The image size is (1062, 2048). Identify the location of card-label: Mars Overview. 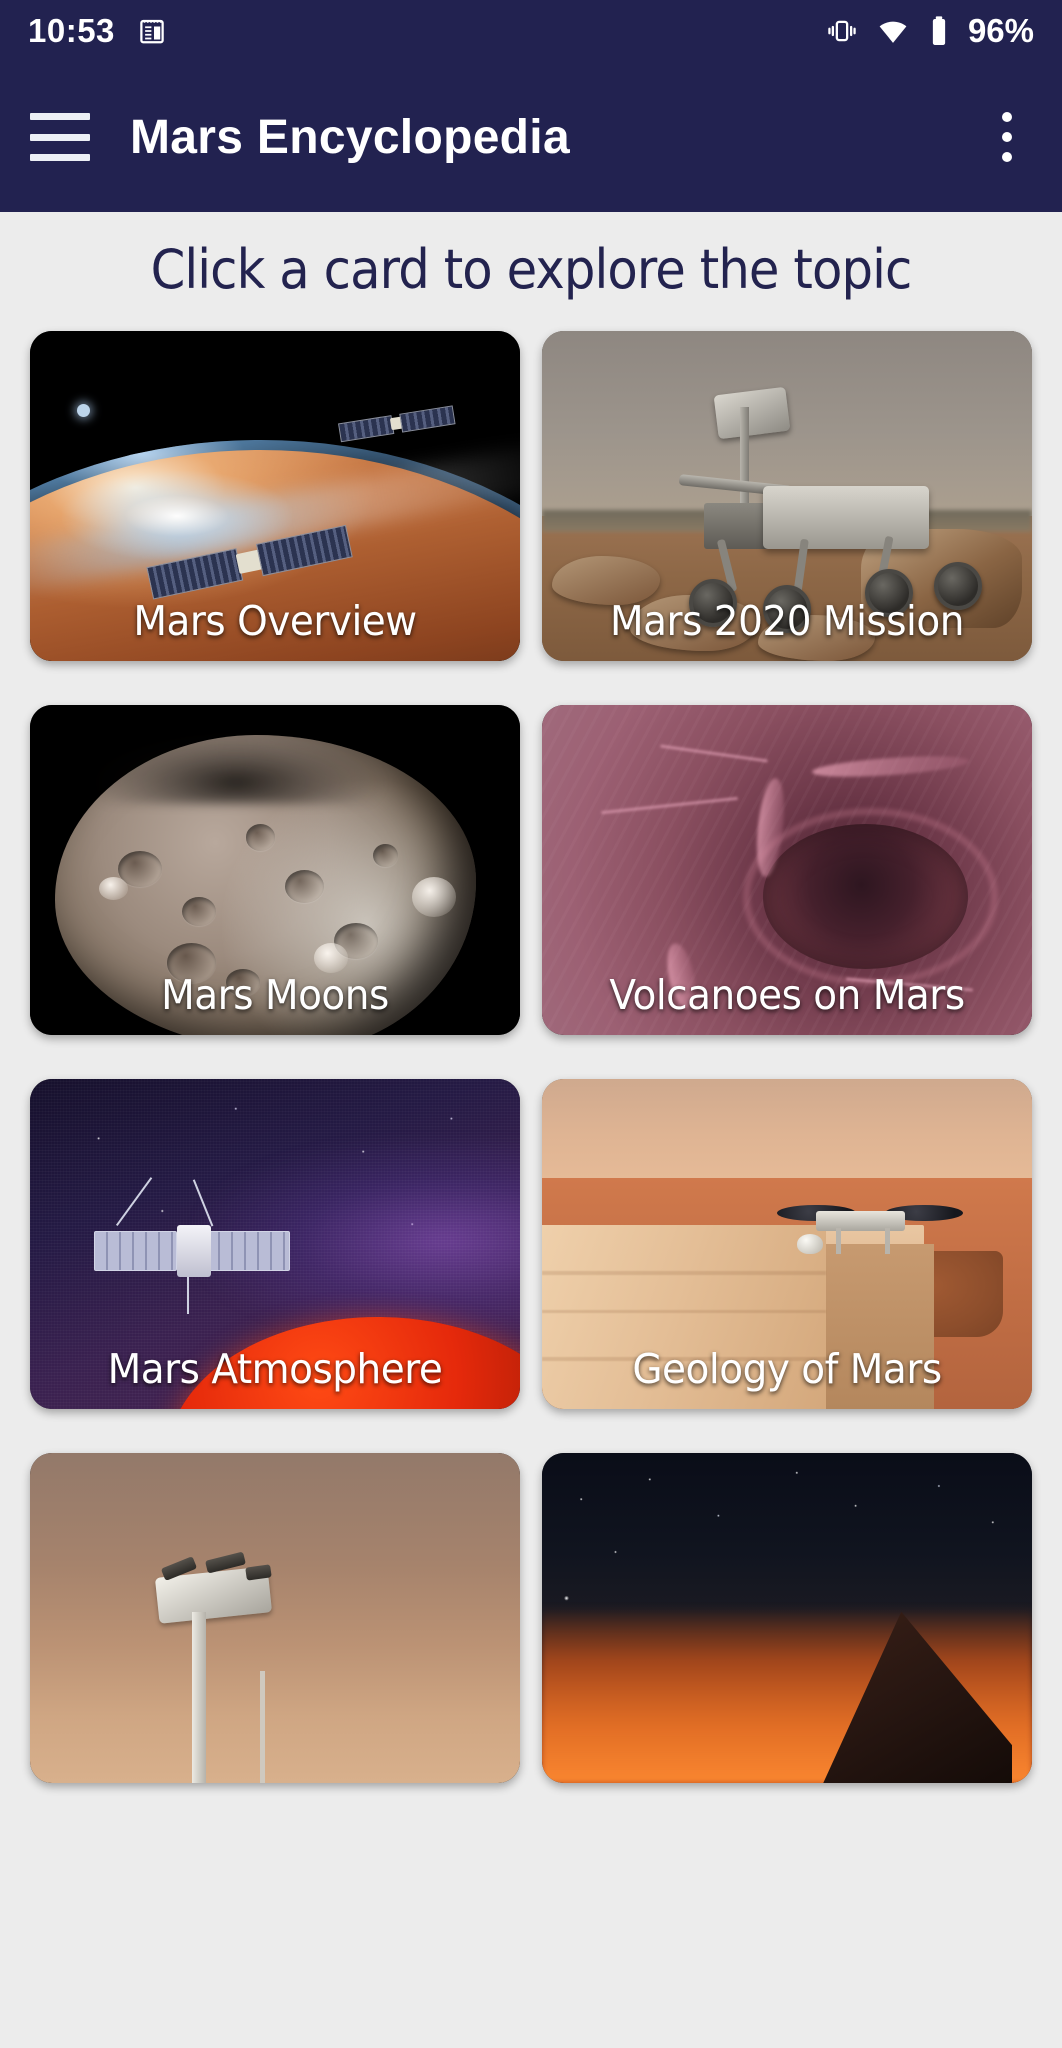
(275, 621).